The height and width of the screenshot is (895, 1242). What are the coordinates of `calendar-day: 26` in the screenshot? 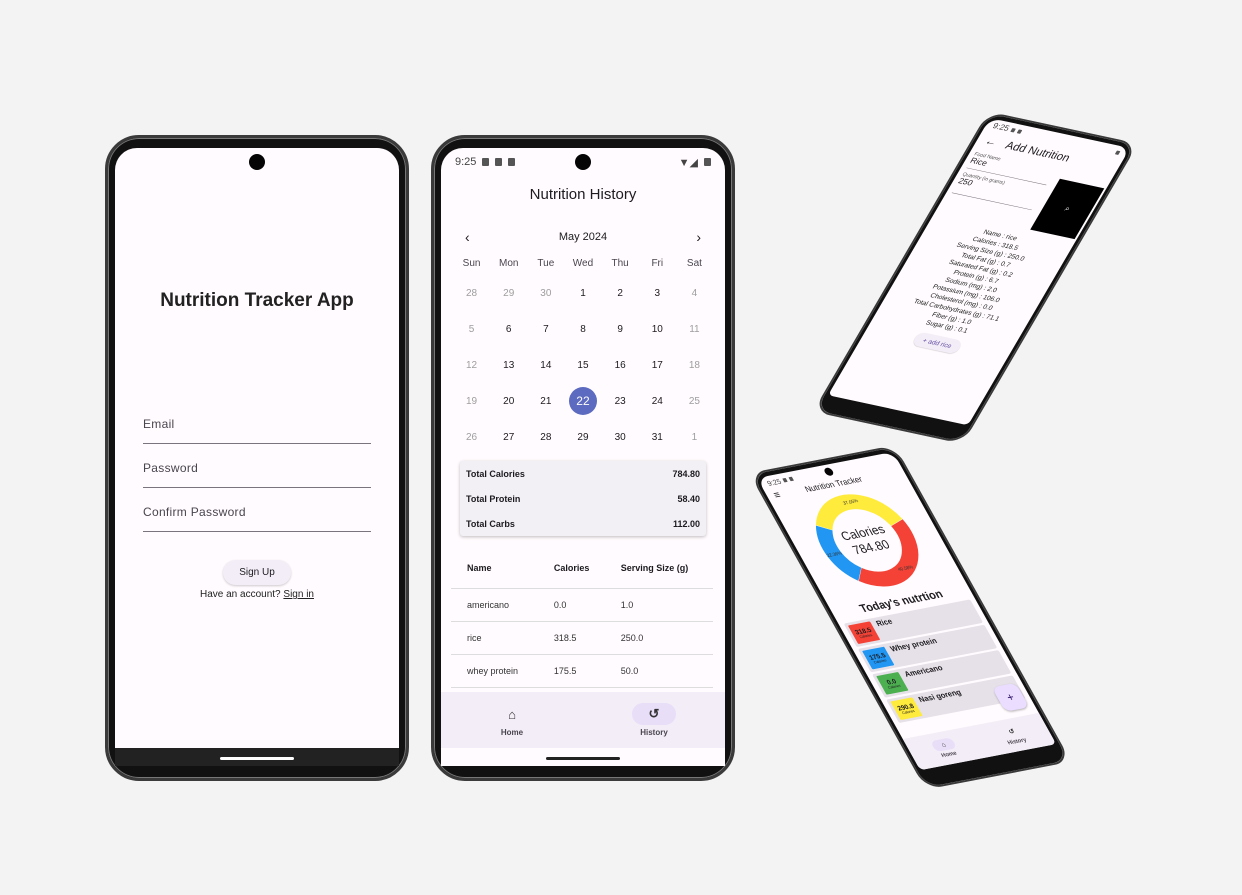 It's located at (471, 437).